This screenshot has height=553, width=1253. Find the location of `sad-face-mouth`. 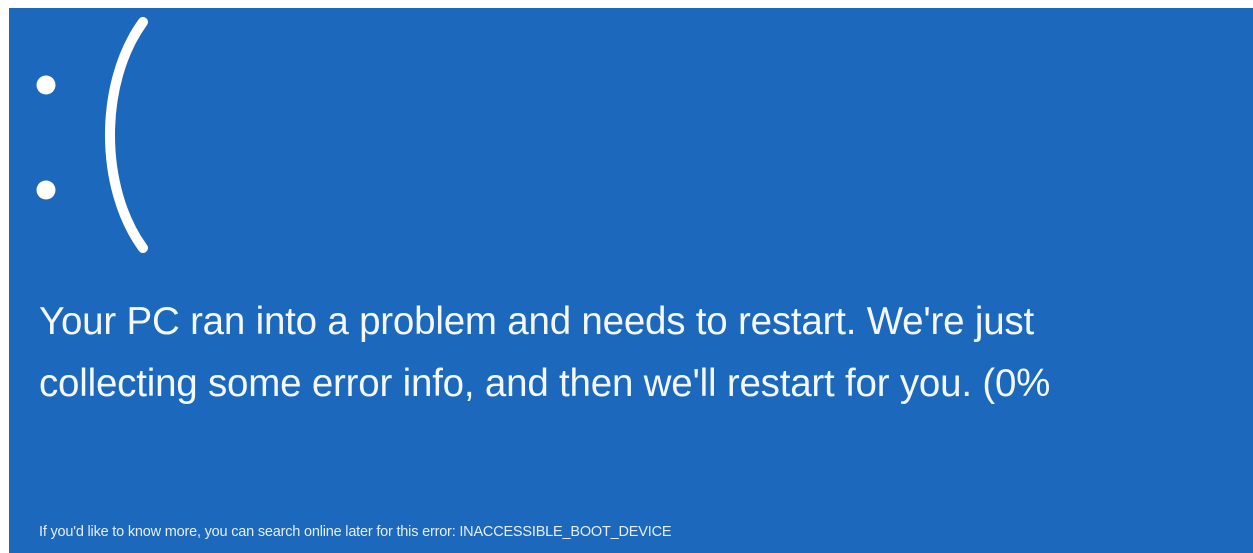

sad-face-mouth is located at coordinates (126, 135).